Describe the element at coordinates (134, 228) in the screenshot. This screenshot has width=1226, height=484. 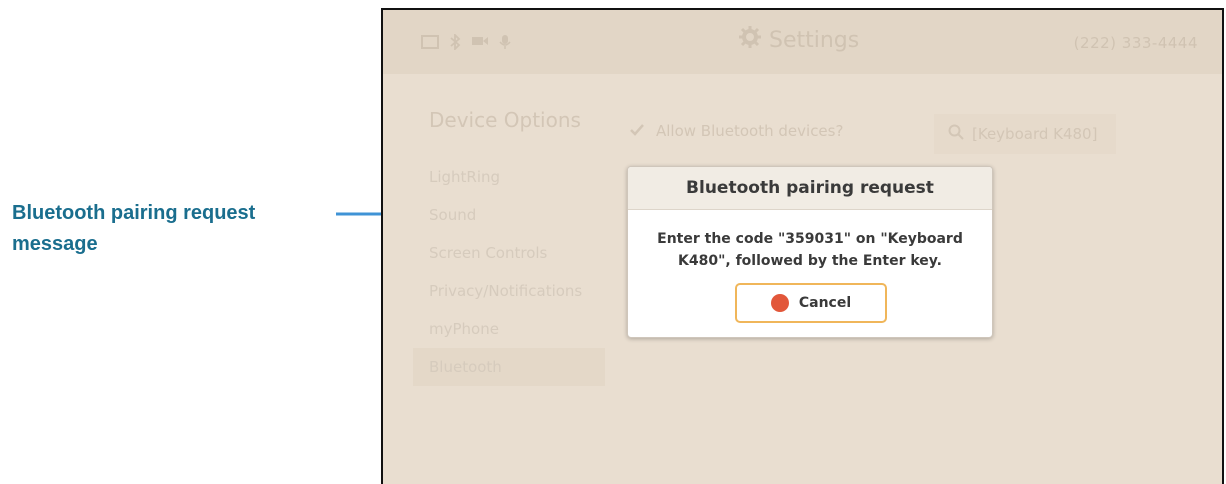
I see `callout-label: Bluetooth pairing request message` at that location.